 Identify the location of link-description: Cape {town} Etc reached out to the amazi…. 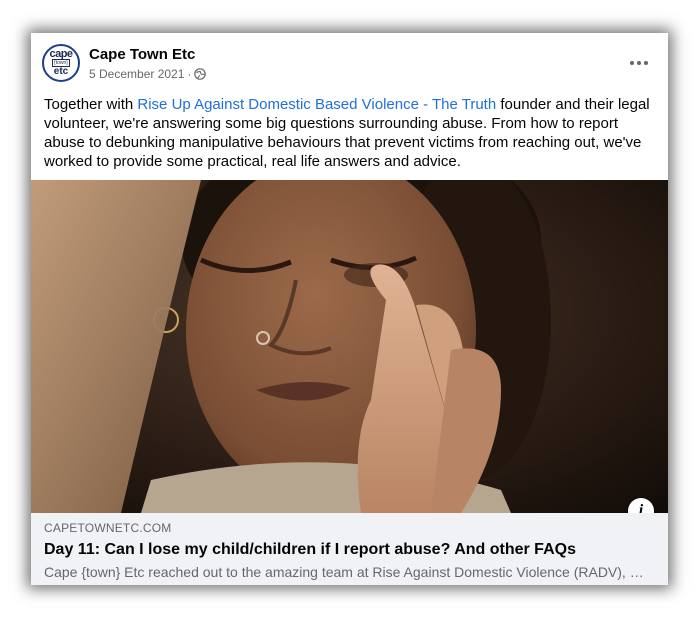
(346, 572).